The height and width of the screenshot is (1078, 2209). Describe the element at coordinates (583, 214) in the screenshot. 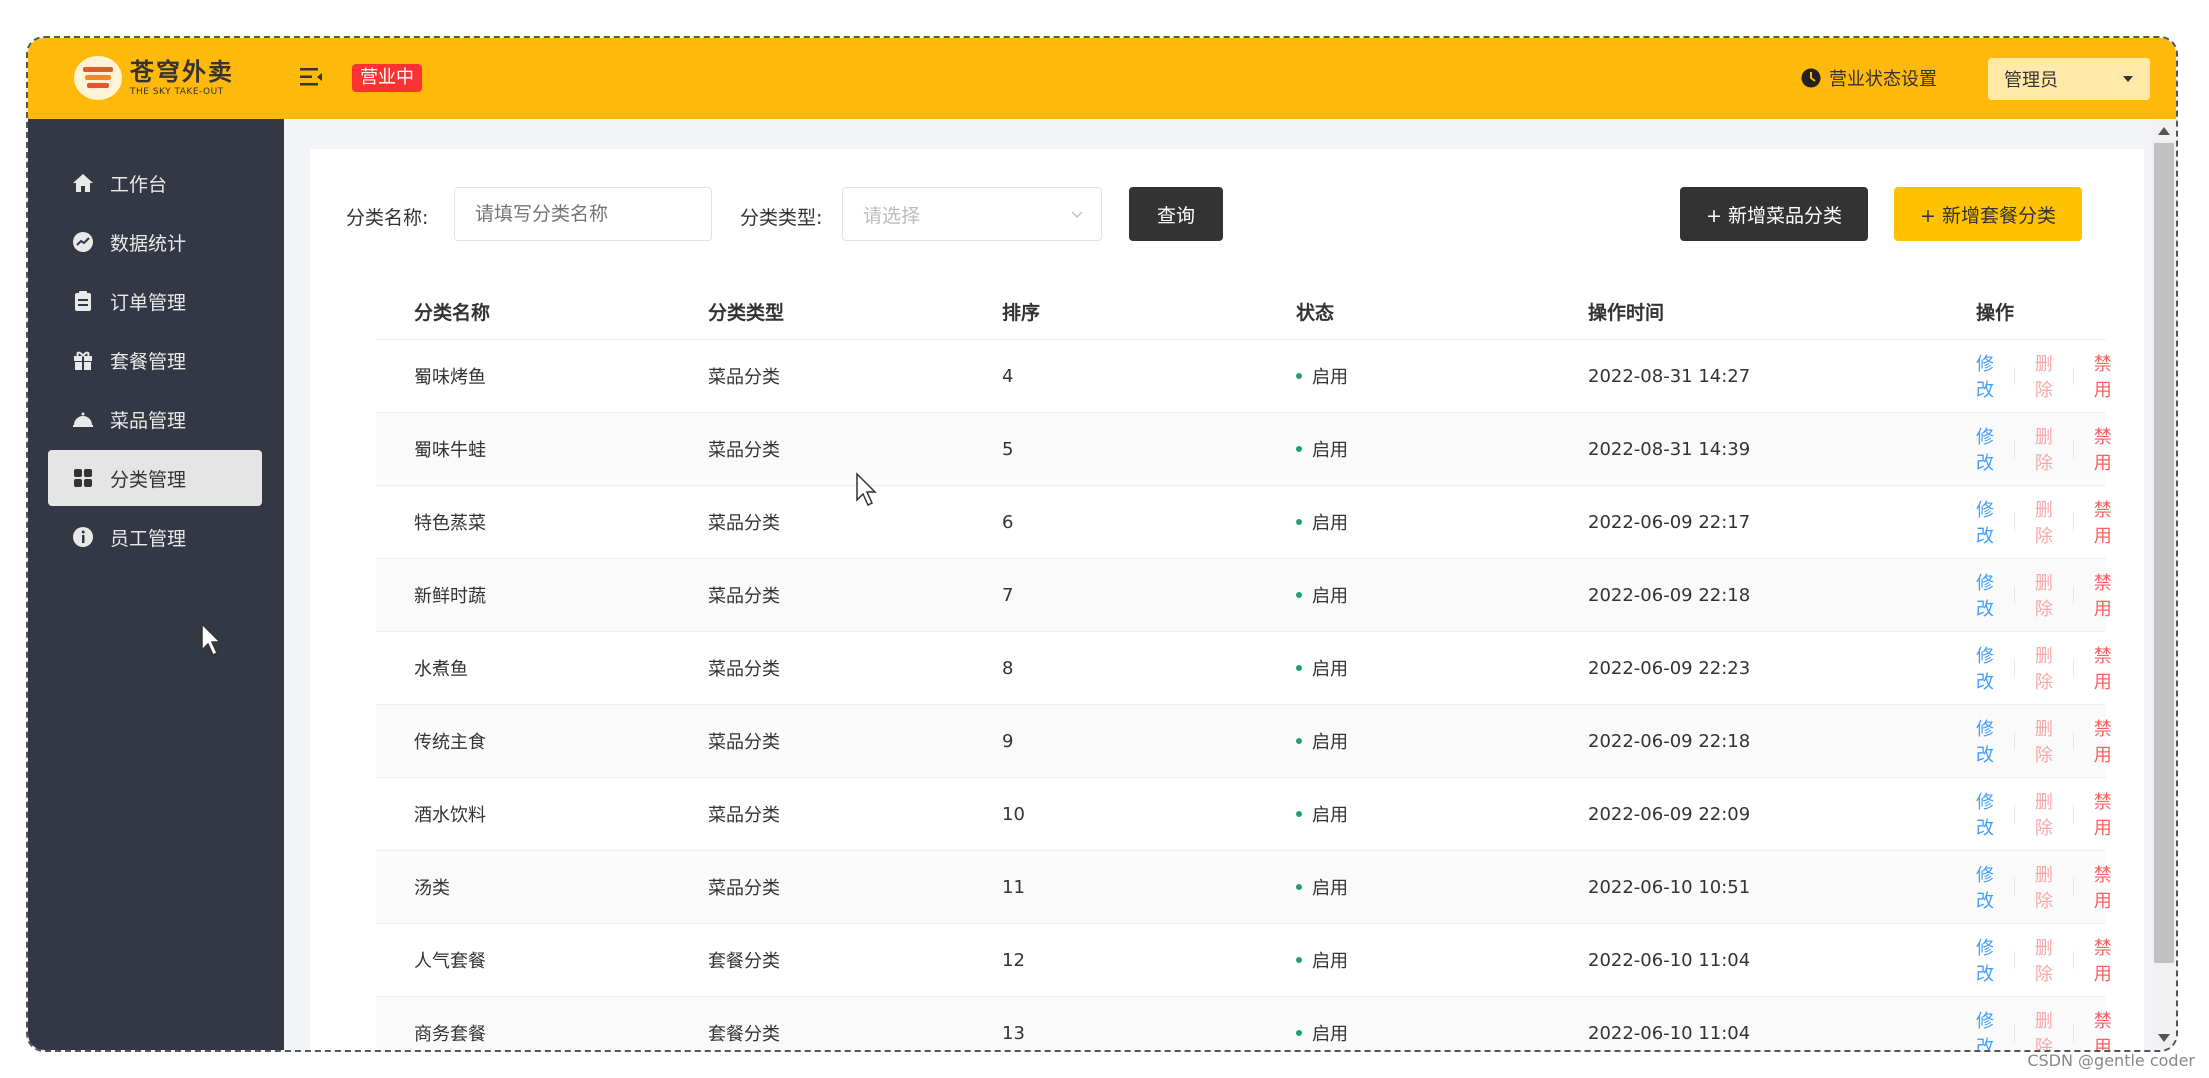

I see `category-name-input` at that location.